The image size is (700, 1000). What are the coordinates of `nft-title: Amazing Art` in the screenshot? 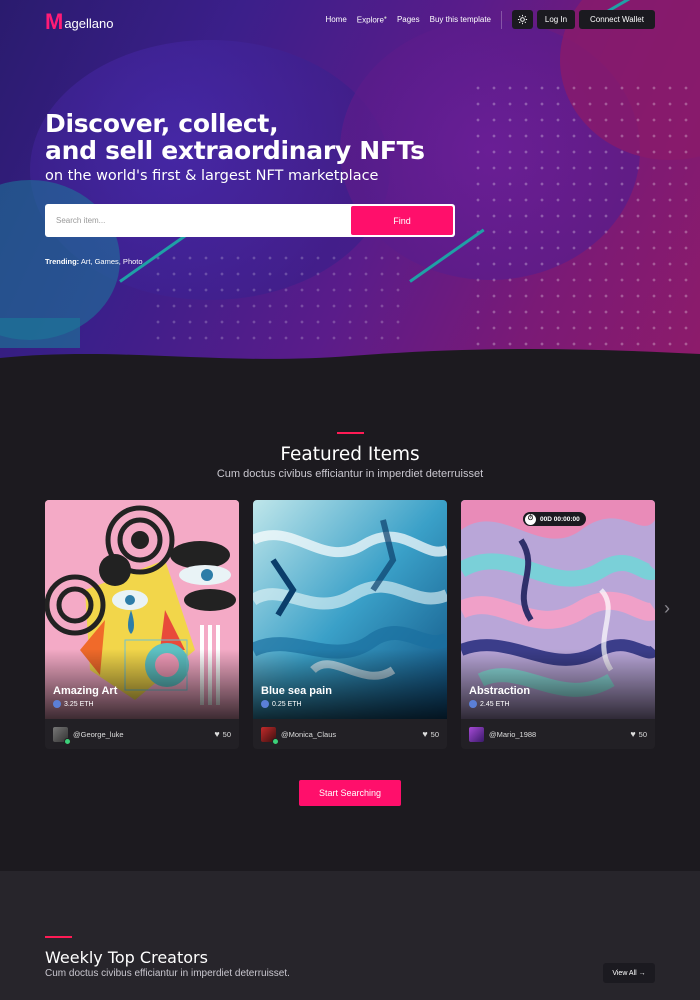 It's located at (85, 691).